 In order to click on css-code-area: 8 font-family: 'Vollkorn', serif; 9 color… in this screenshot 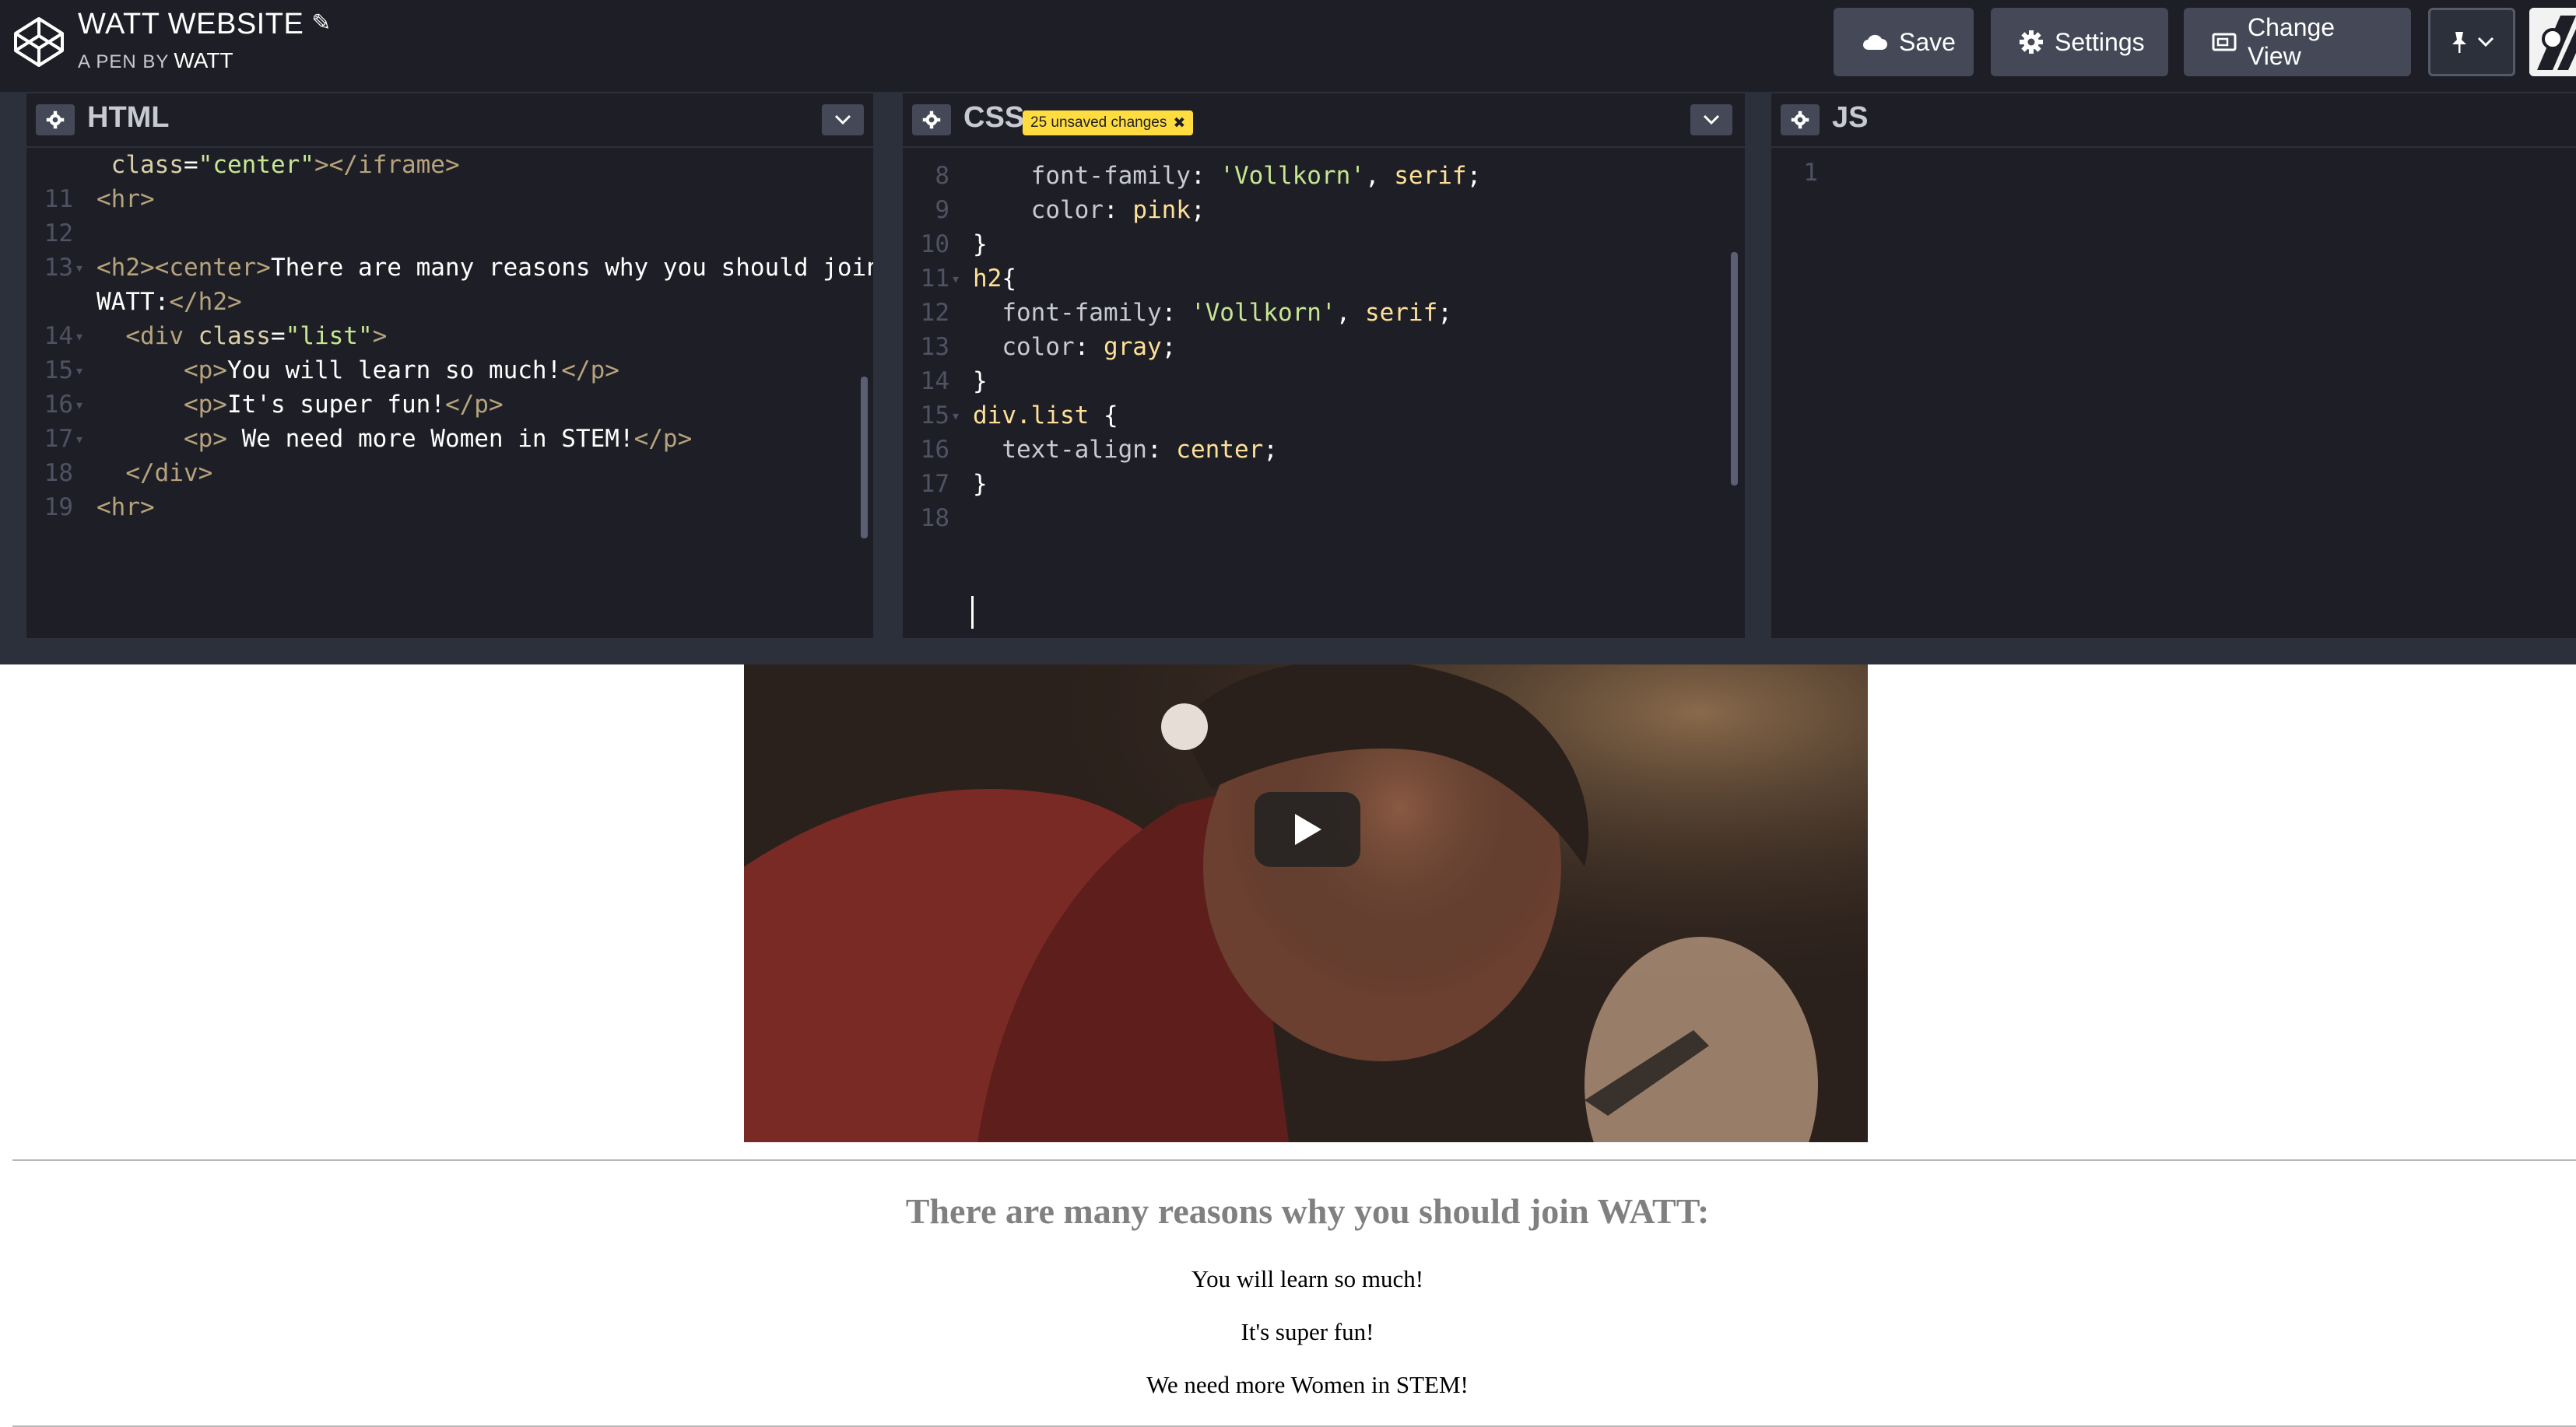, I will do `click(1324, 393)`.